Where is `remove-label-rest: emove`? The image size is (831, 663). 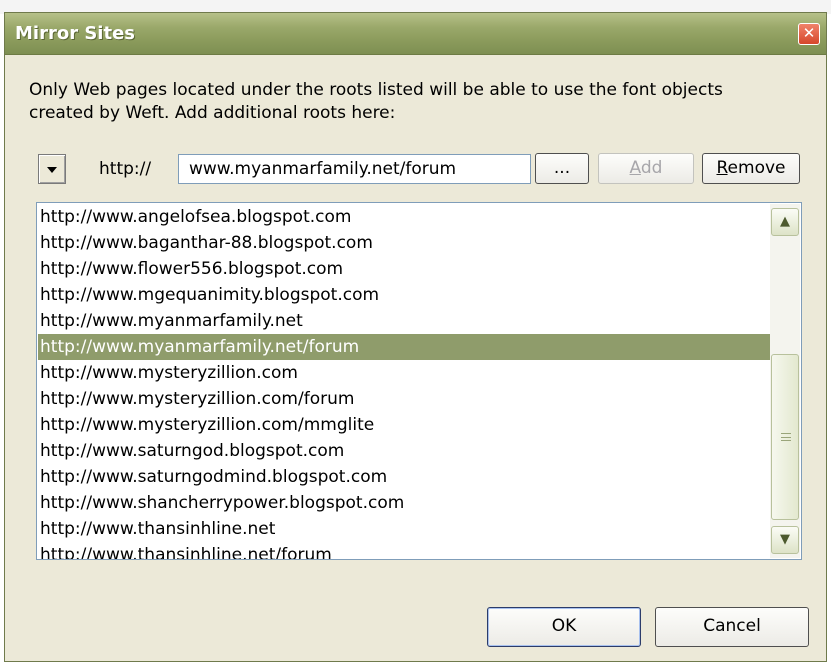
remove-label-rest: emove is located at coordinates (756, 168).